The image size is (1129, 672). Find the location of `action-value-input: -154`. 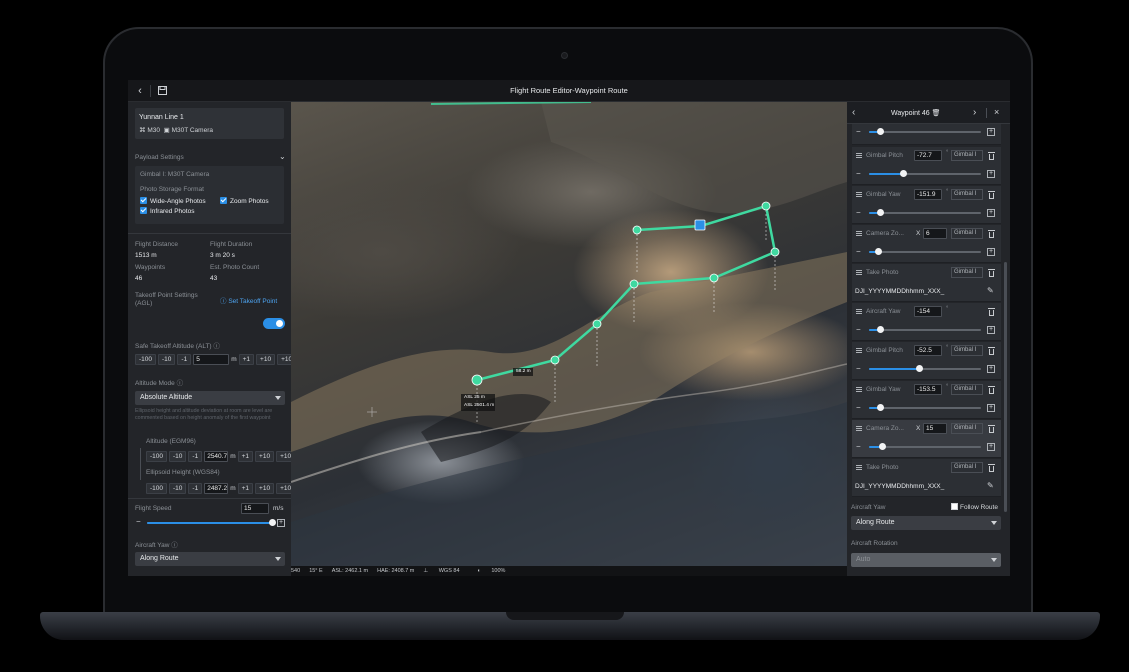

action-value-input: -154 is located at coordinates (928, 311).